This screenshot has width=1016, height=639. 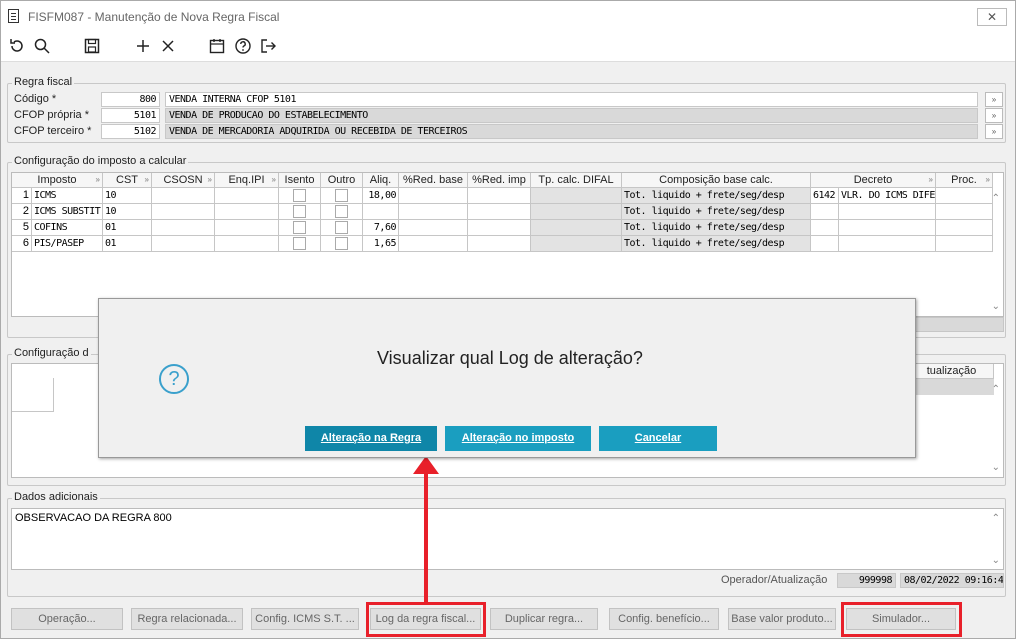 What do you see at coordinates (67, 244) in the screenshot?
I see `grid-cell: PIS/PASEP` at bounding box center [67, 244].